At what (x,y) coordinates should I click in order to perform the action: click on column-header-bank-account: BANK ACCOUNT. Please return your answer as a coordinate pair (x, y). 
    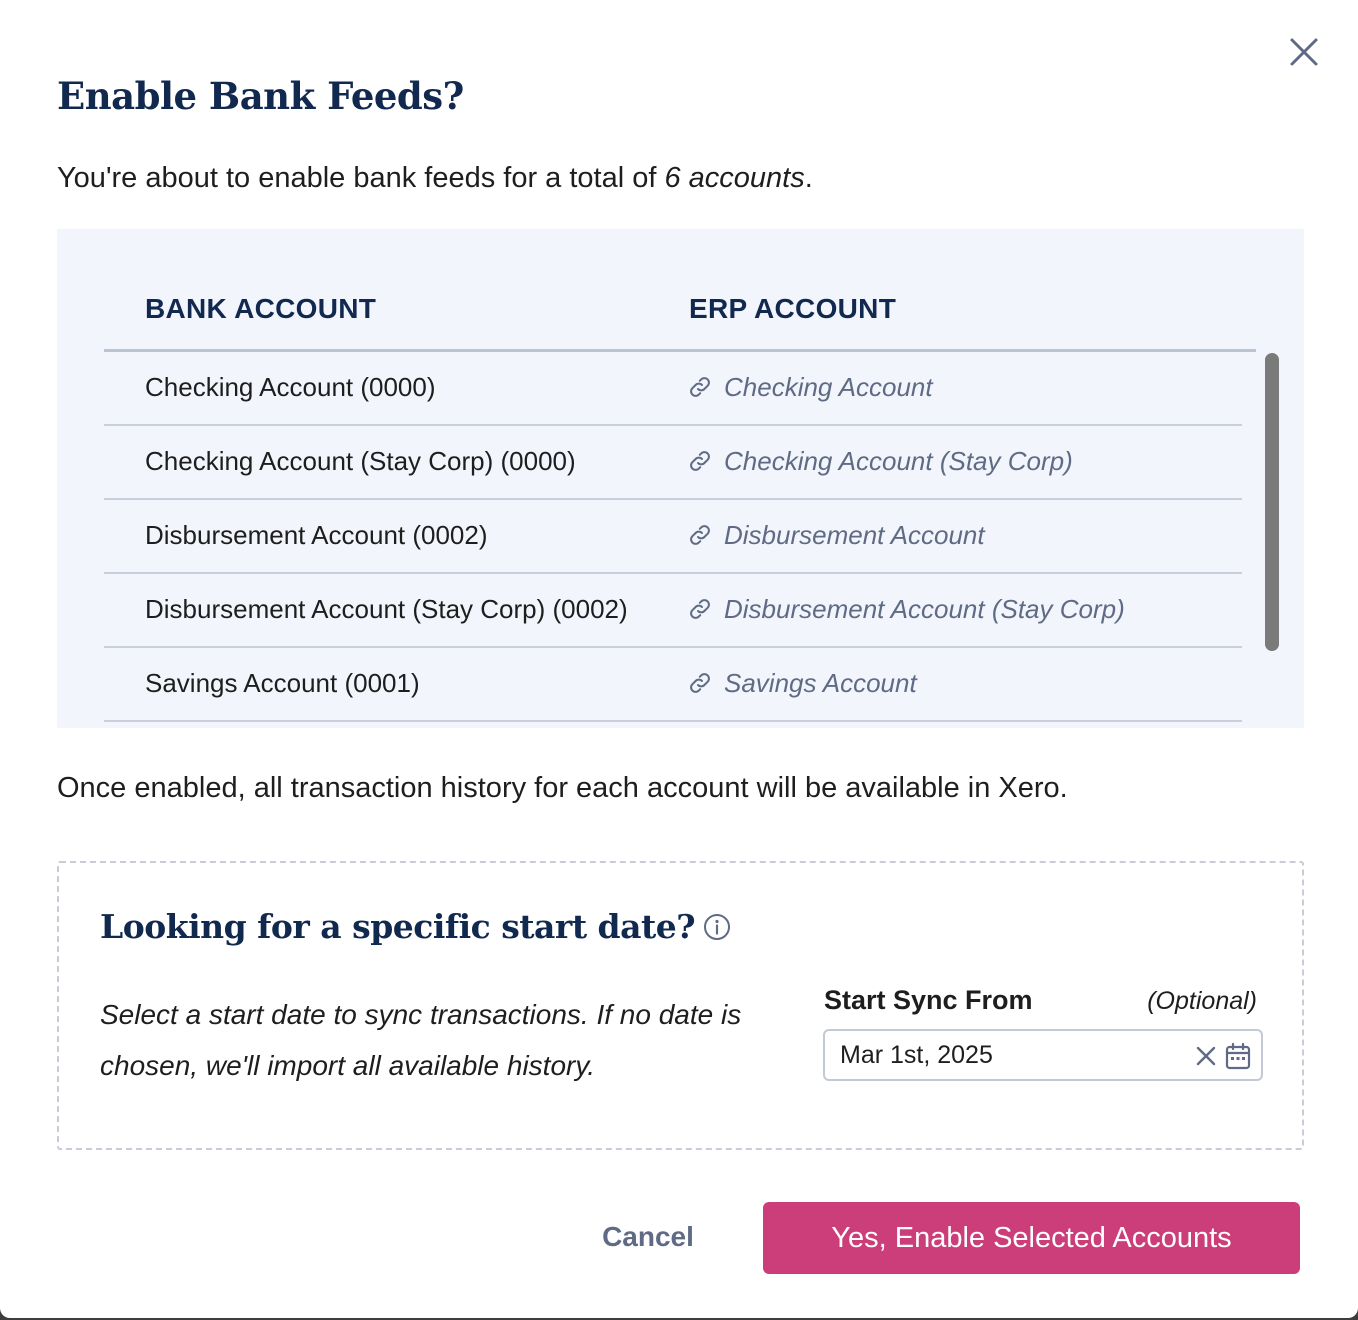
    Looking at the image, I should click on (261, 308).